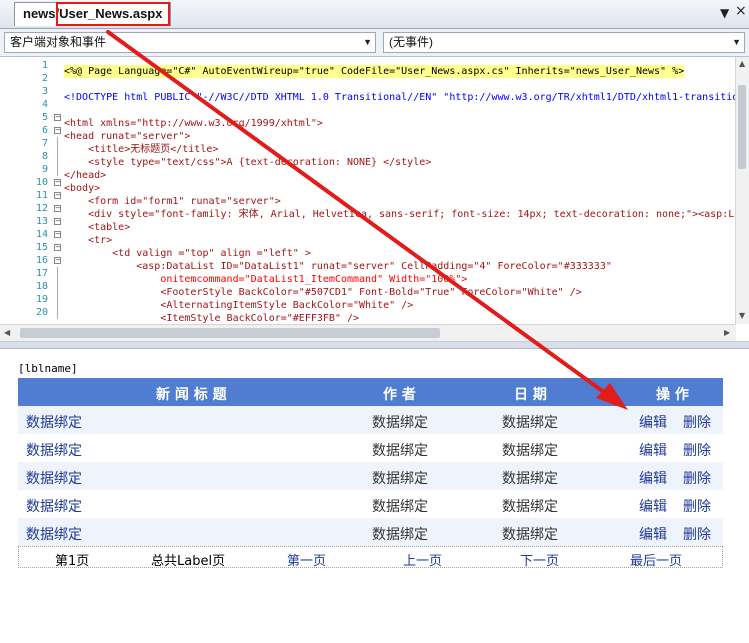  What do you see at coordinates (41, 221) in the screenshot?
I see `line-number: 13` at bounding box center [41, 221].